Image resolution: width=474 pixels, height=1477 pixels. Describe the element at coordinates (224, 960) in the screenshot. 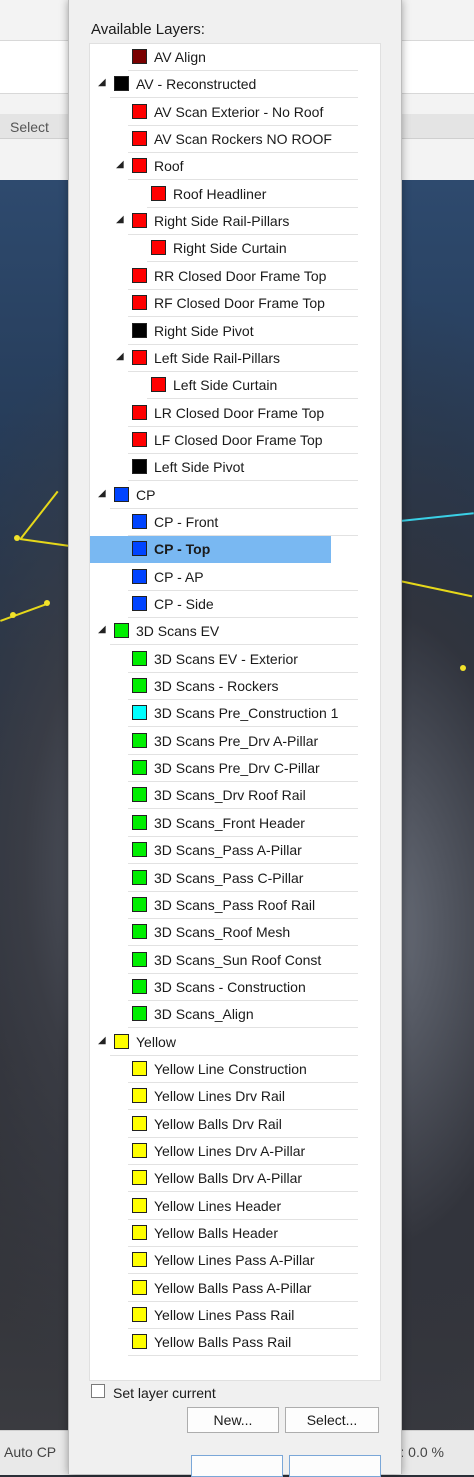

I see `layer-row: 3D Scans_Sun Roof Const` at that location.